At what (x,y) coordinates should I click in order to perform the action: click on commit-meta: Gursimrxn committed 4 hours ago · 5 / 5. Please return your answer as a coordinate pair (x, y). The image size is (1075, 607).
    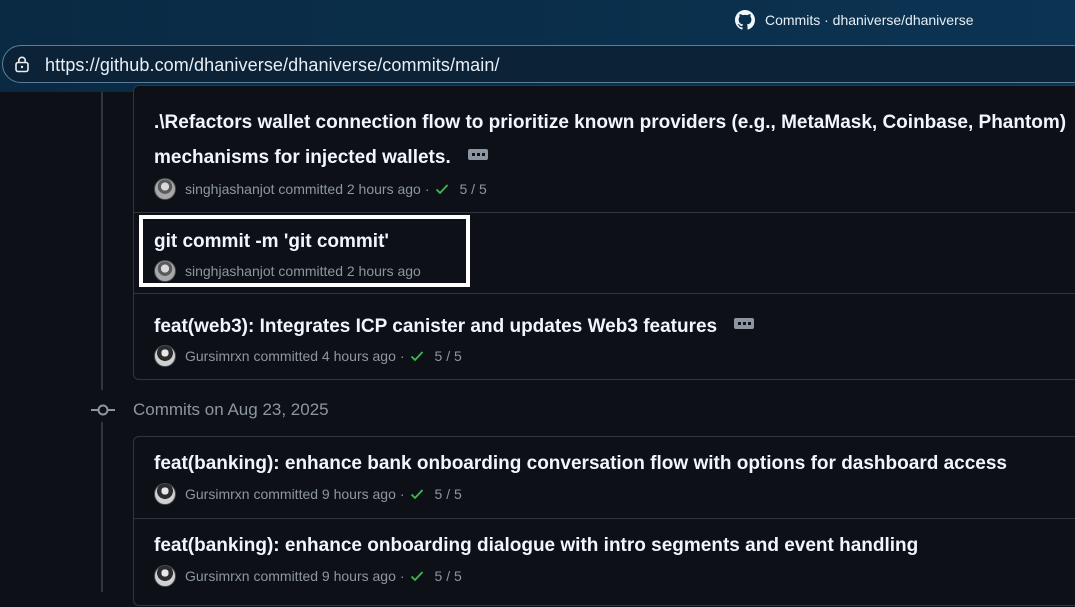
    Looking at the image, I should click on (308, 356).